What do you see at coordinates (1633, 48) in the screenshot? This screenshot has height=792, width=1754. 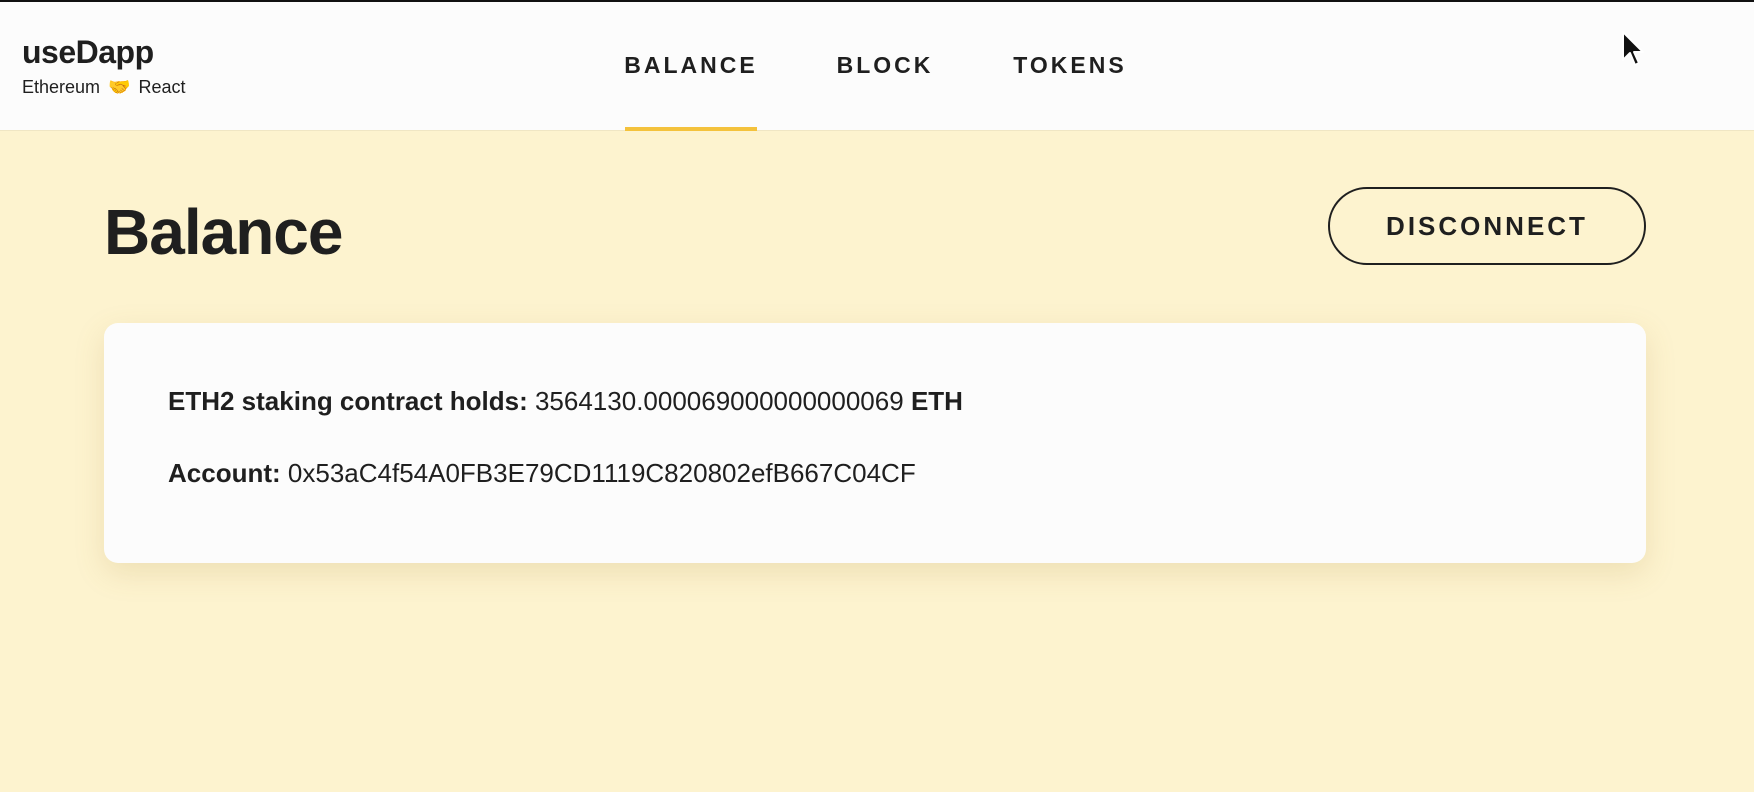 I see `mouse-pointer-icon` at bounding box center [1633, 48].